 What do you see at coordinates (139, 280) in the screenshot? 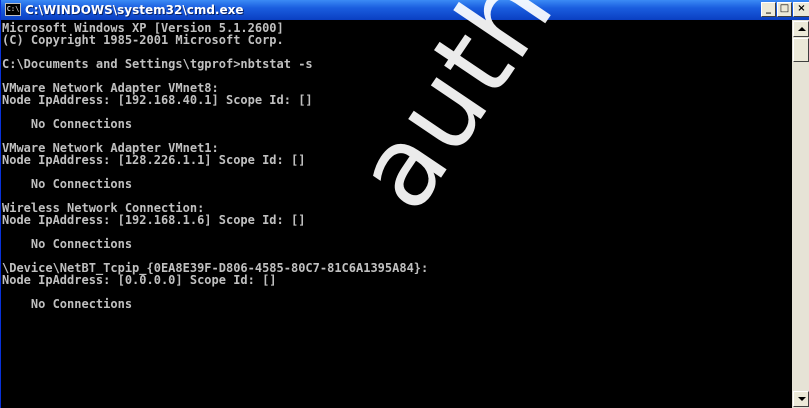
I see `console-line: Node IpAddress: [0.0.0.0] Scope Id: []` at bounding box center [139, 280].